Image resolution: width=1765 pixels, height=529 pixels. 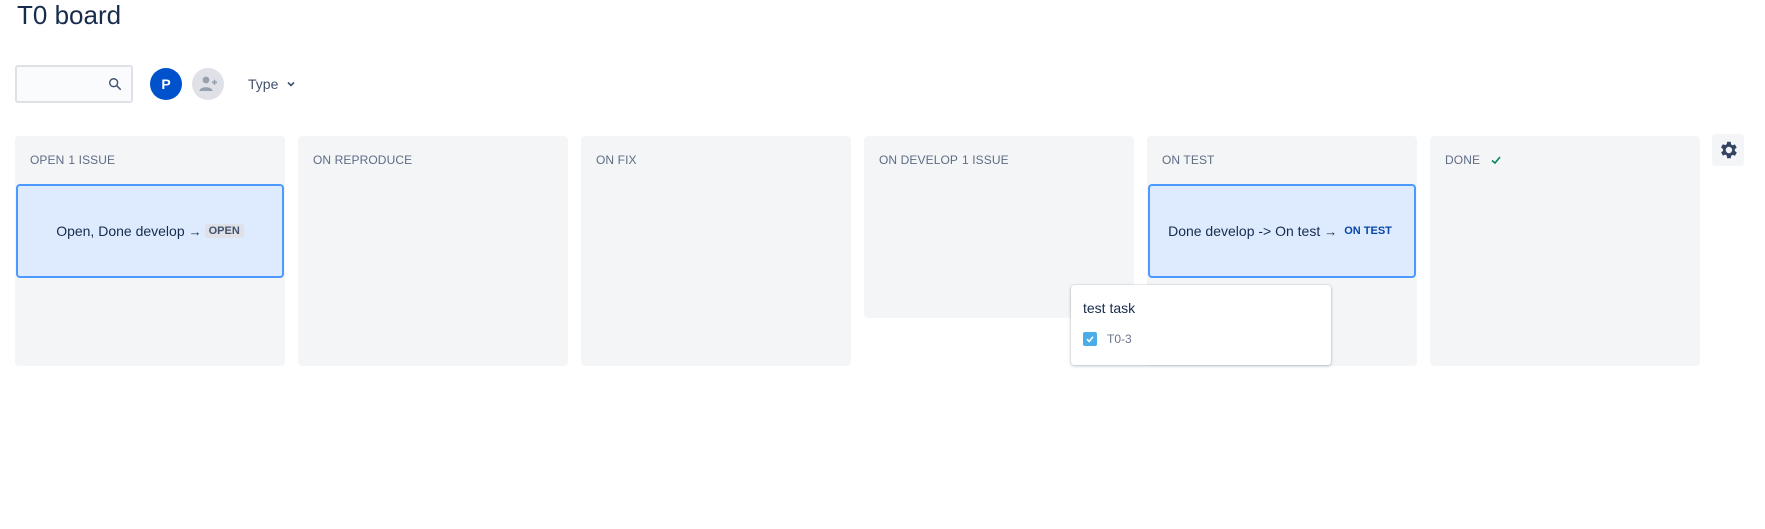 What do you see at coordinates (1119, 339) in the screenshot?
I see `issue-key: T0-3` at bounding box center [1119, 339].